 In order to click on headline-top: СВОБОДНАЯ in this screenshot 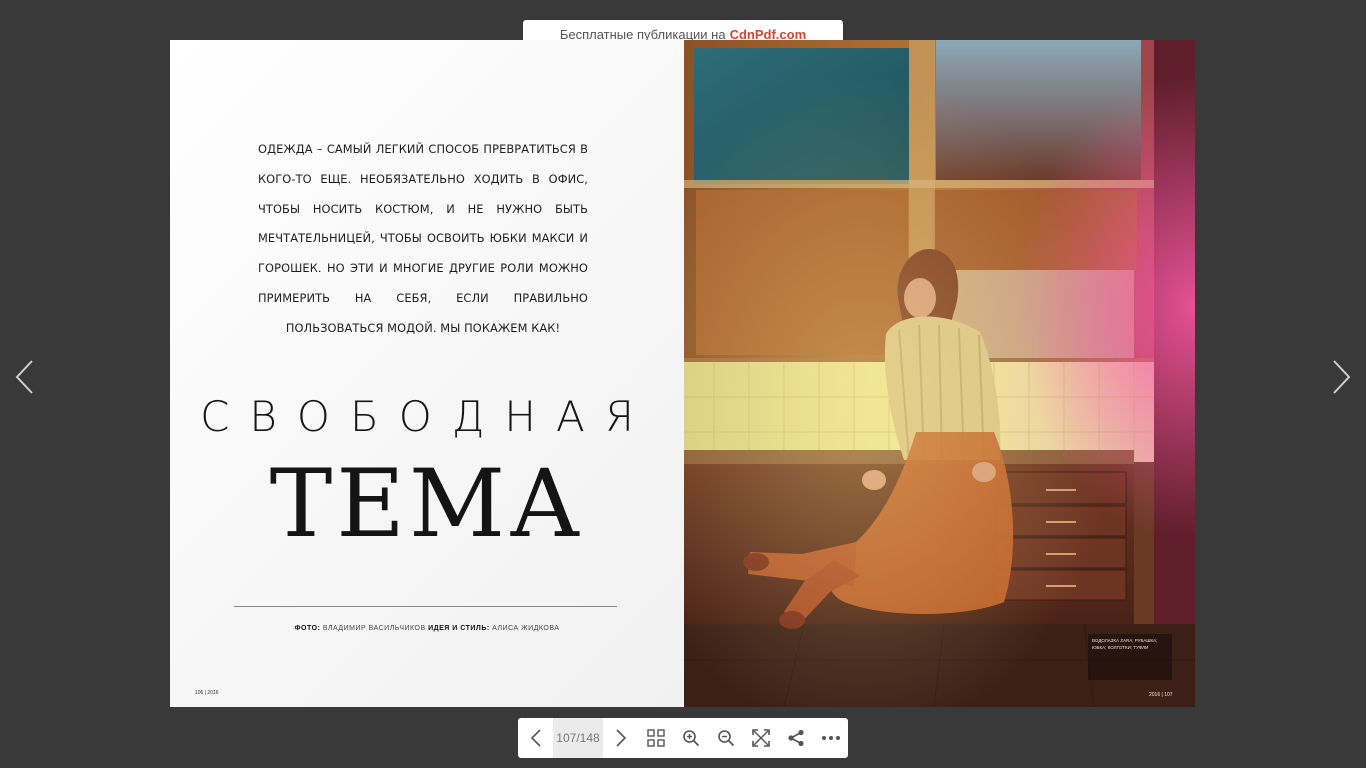, I will do `click(427, 416)`.